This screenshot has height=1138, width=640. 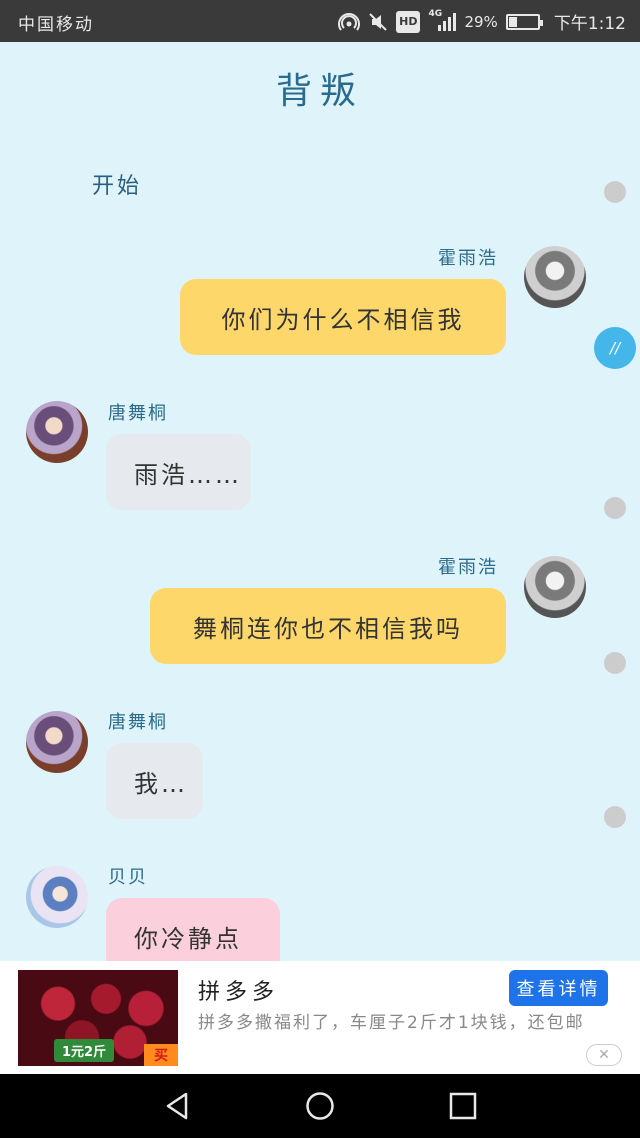 I want to click on hd-icon: HD, so click(x=408, y=21).